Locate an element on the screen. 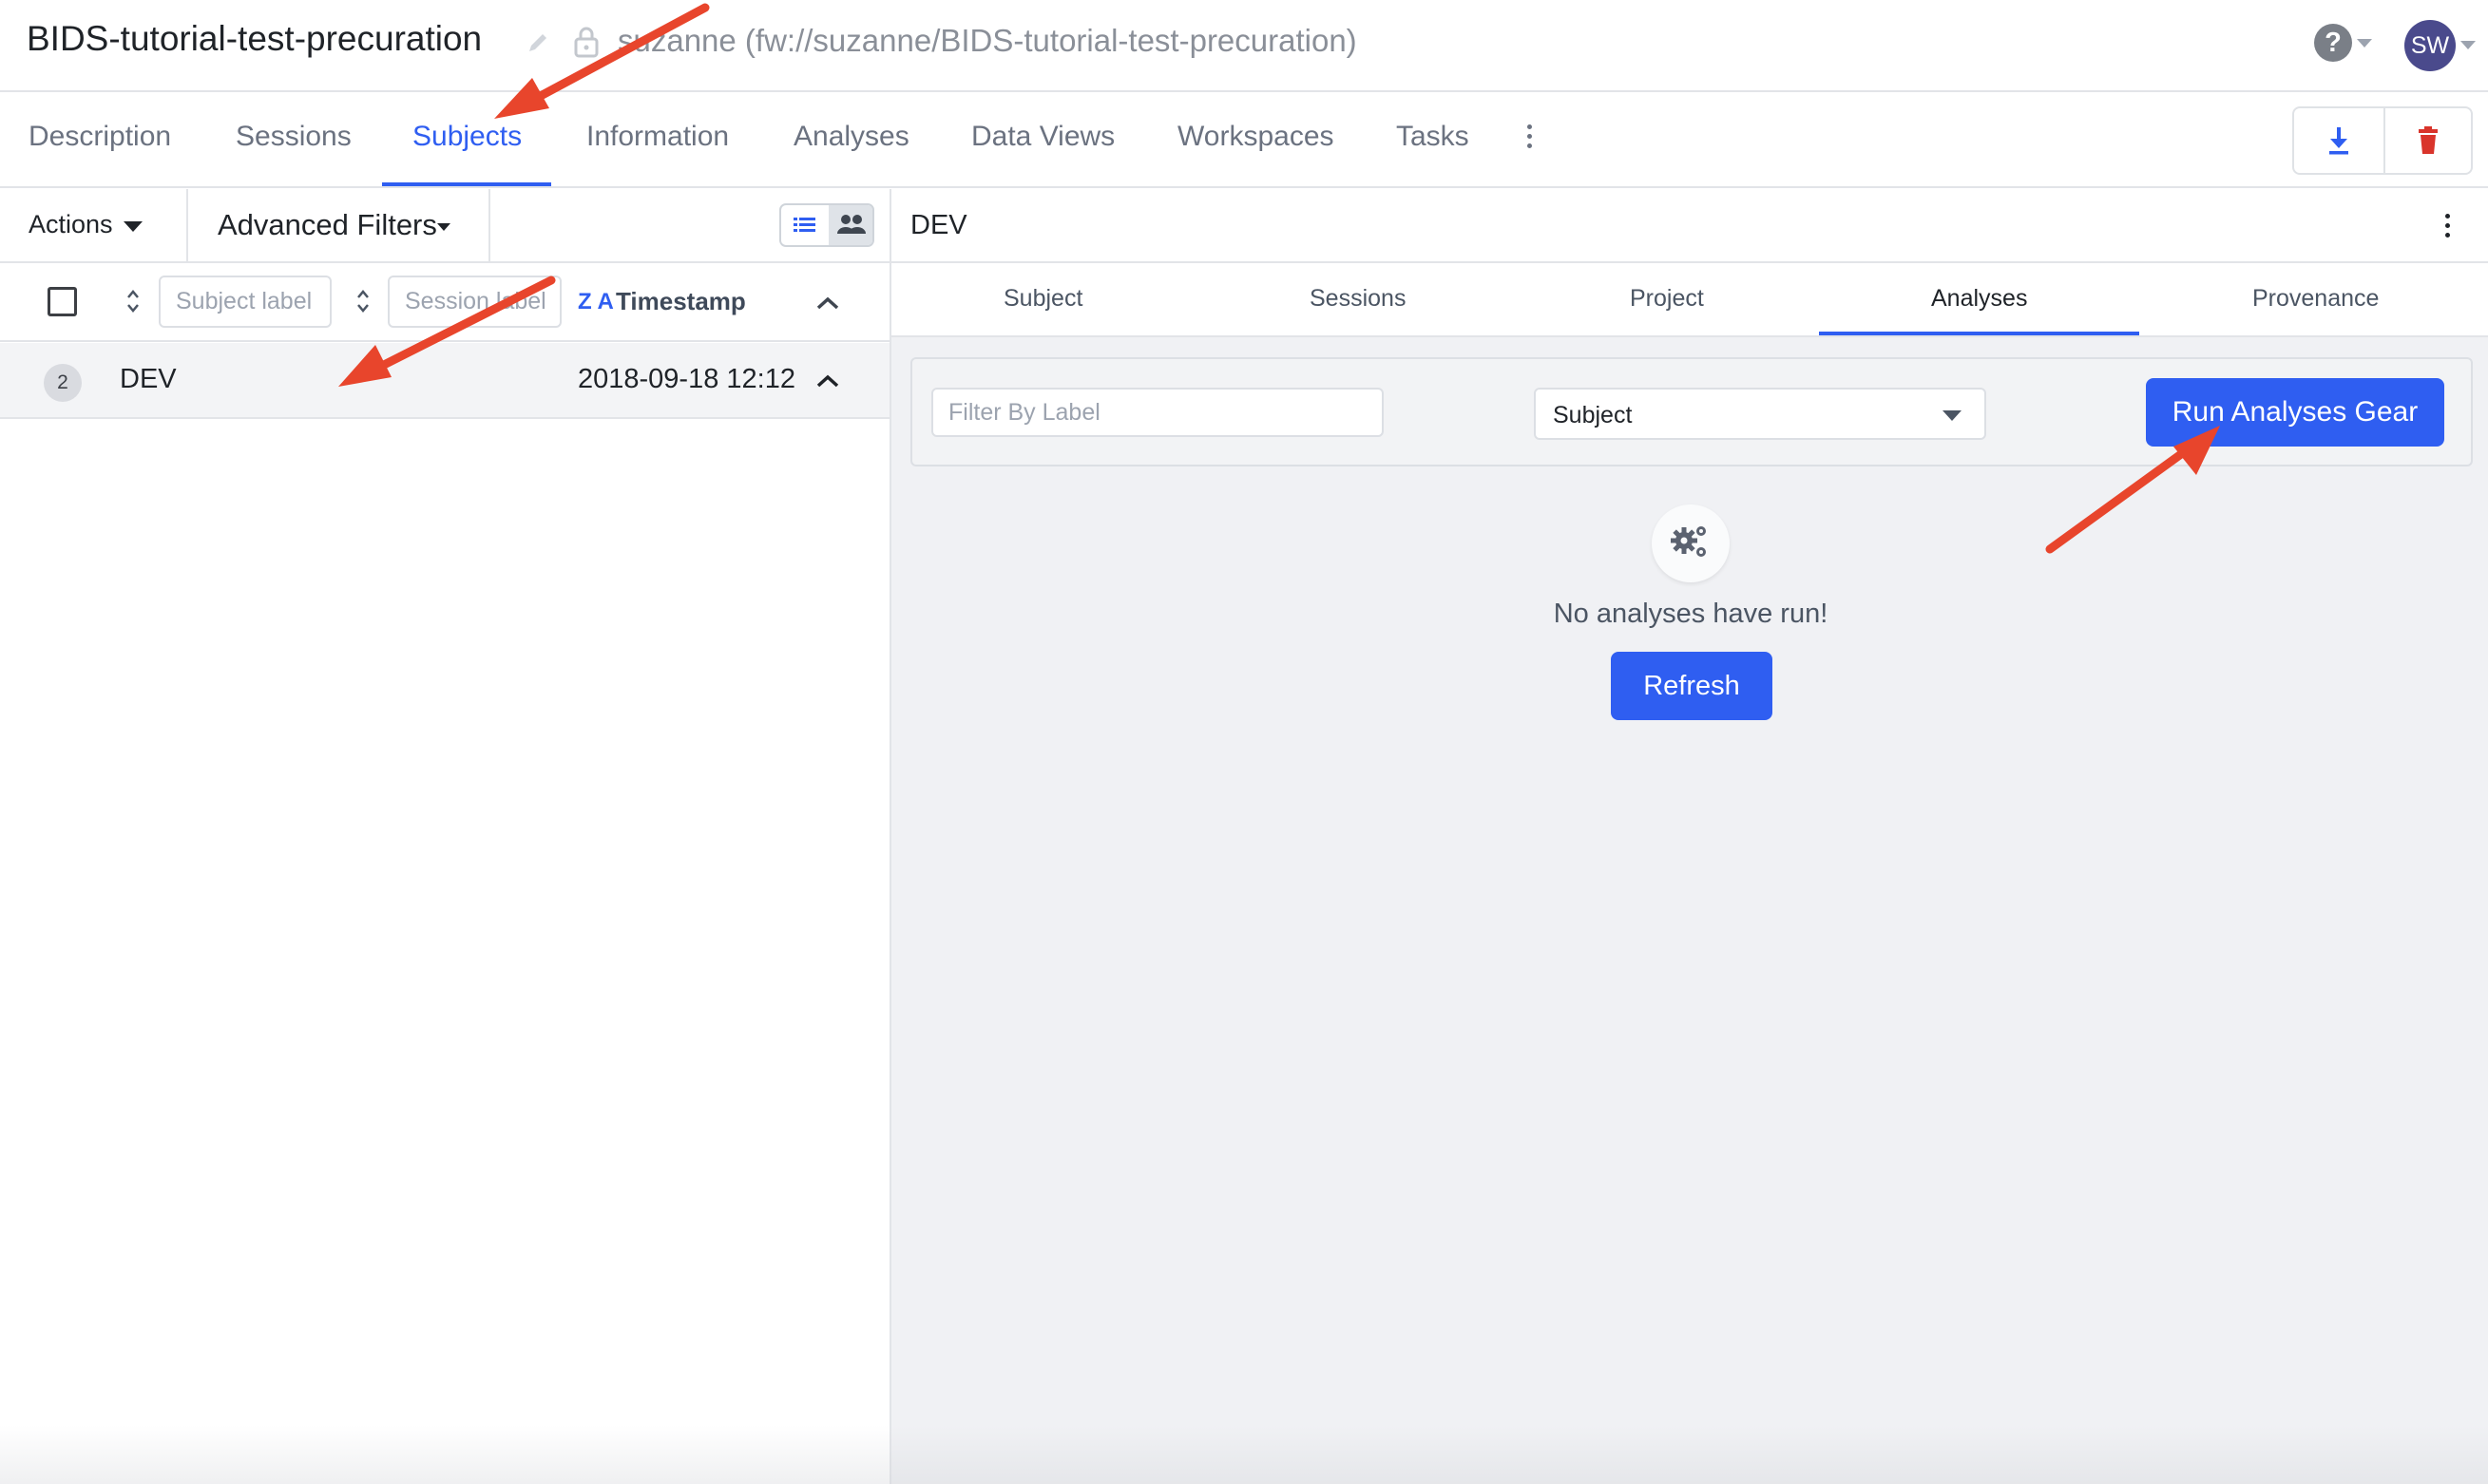 This screenshot has height=1484, width=2488. sort-alpha-icon: Z A is located at coordinates (596, 302).